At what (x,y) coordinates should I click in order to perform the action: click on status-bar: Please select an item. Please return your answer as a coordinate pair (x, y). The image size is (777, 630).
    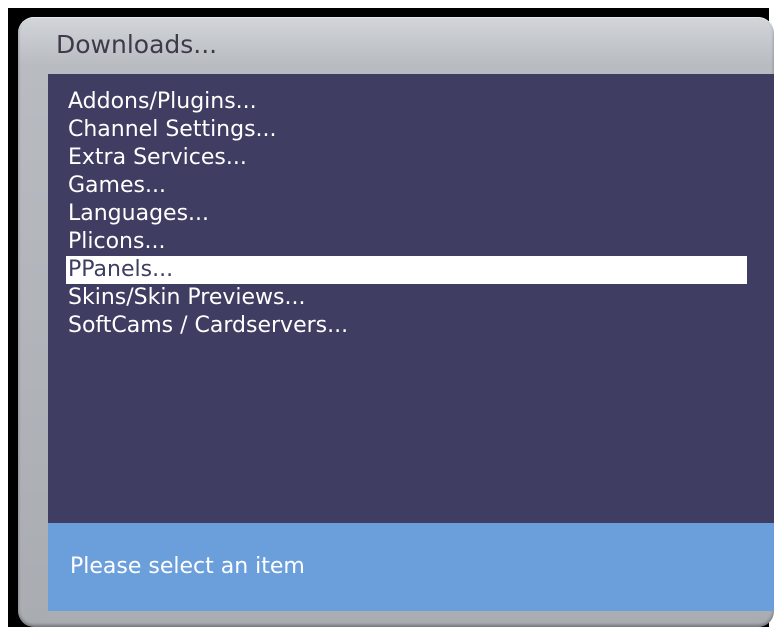
    Looking at the image, I should click on (411, 567).